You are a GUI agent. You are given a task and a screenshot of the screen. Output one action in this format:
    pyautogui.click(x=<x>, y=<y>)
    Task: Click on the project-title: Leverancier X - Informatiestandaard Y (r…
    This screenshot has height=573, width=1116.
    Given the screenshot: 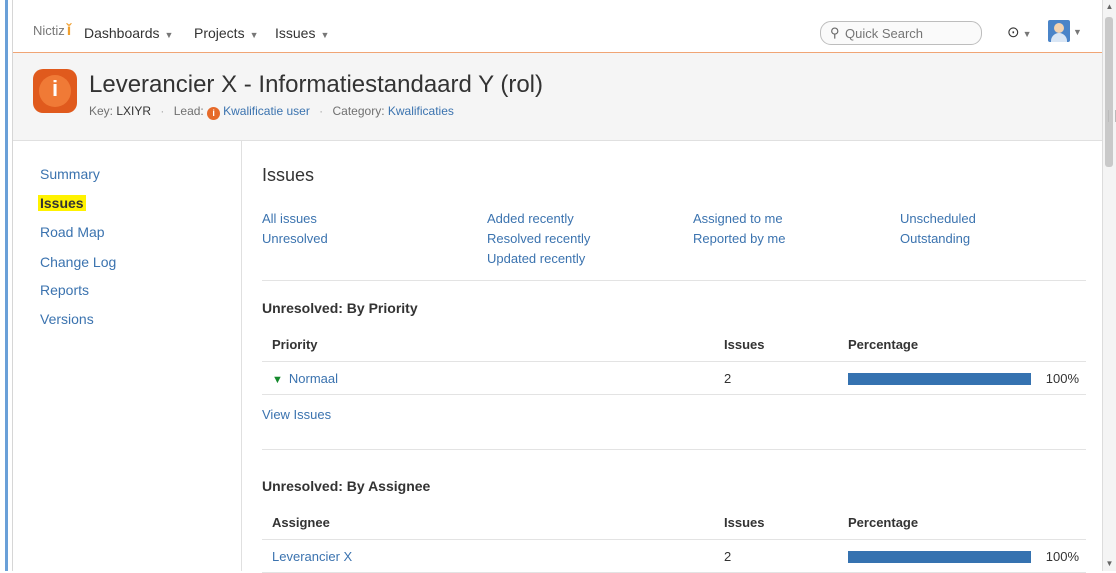 What is the action you would take?
    pyautogui.click(x=316, y=85)
    